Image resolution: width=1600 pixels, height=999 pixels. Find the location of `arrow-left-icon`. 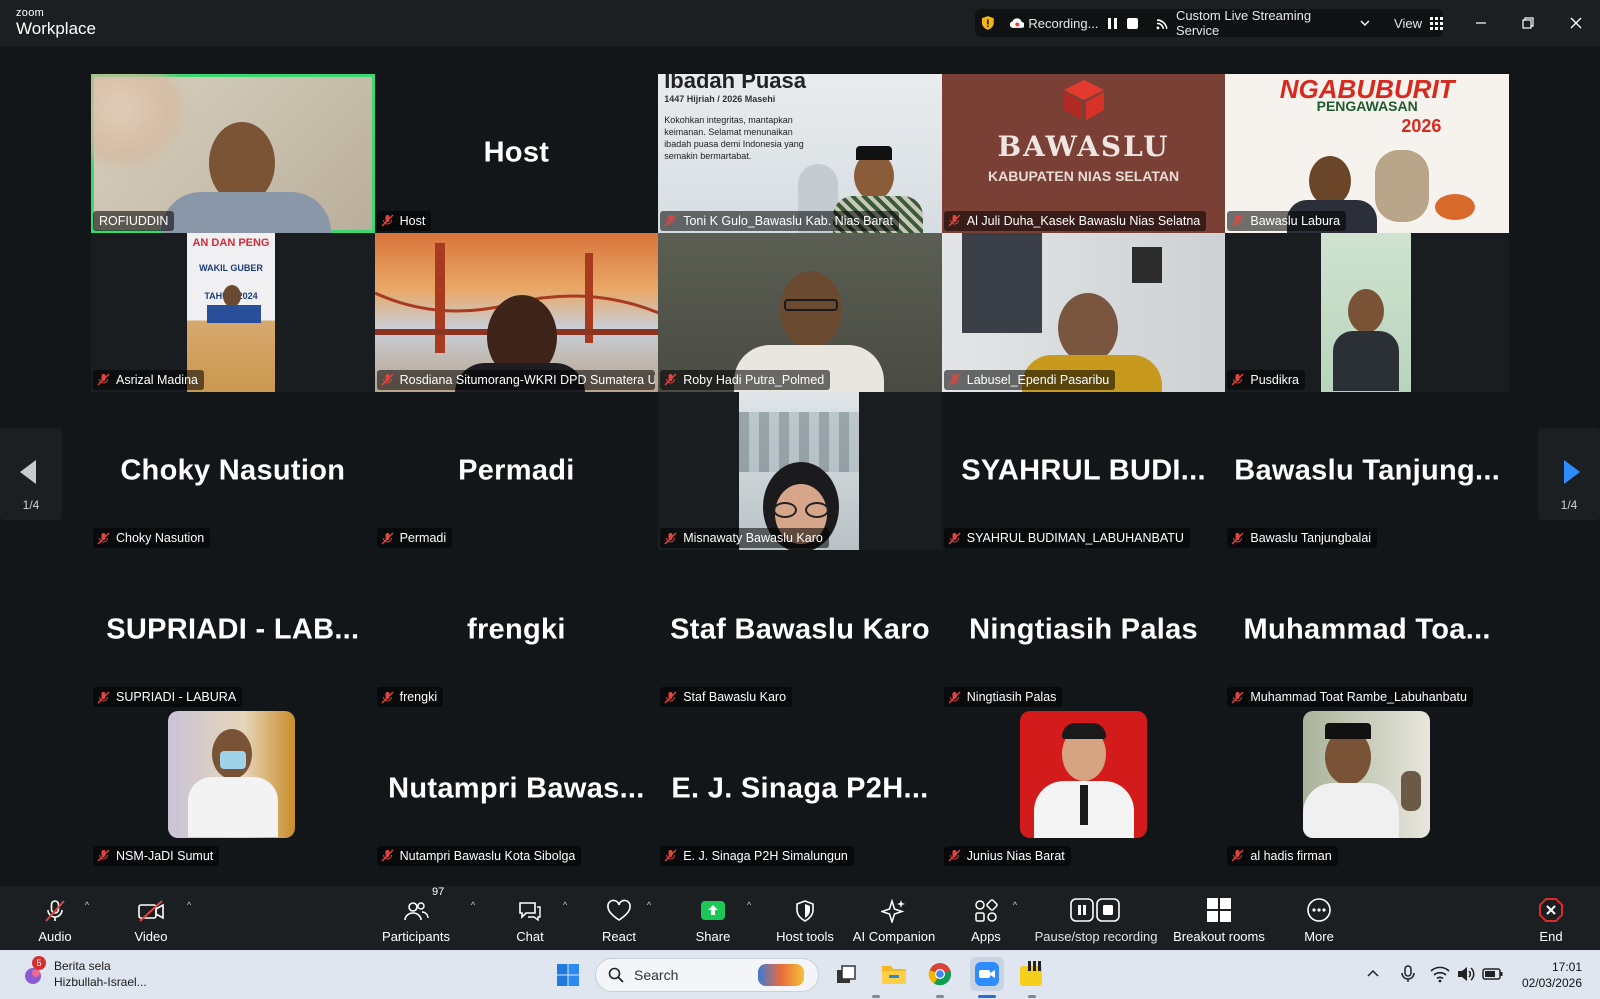

arrow-left-icon is located at coordinates (28, 472).